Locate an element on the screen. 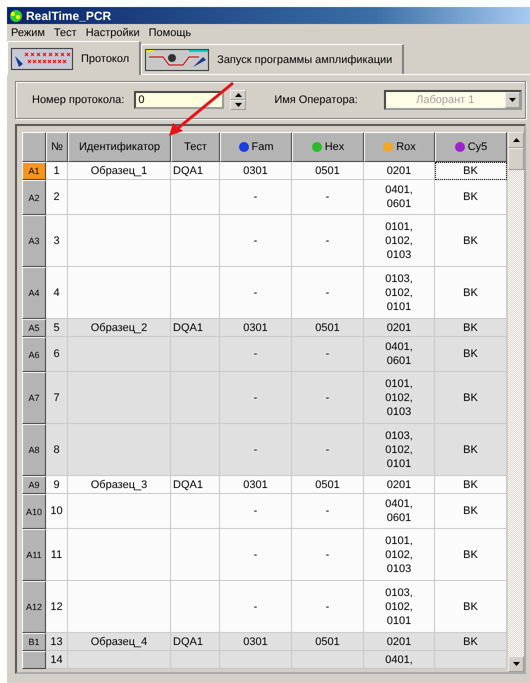  column-header: Hex is located at coordinates (328, 147).